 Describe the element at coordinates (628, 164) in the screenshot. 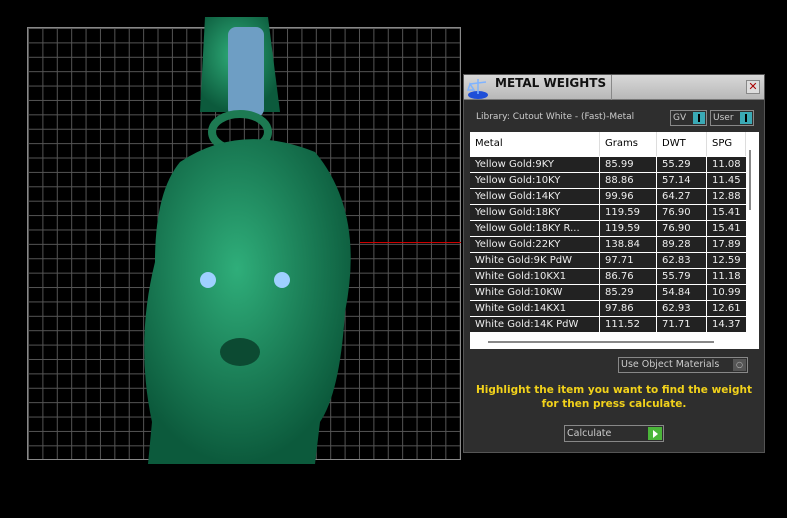

I see `cell-grams: 85.99` at that location.